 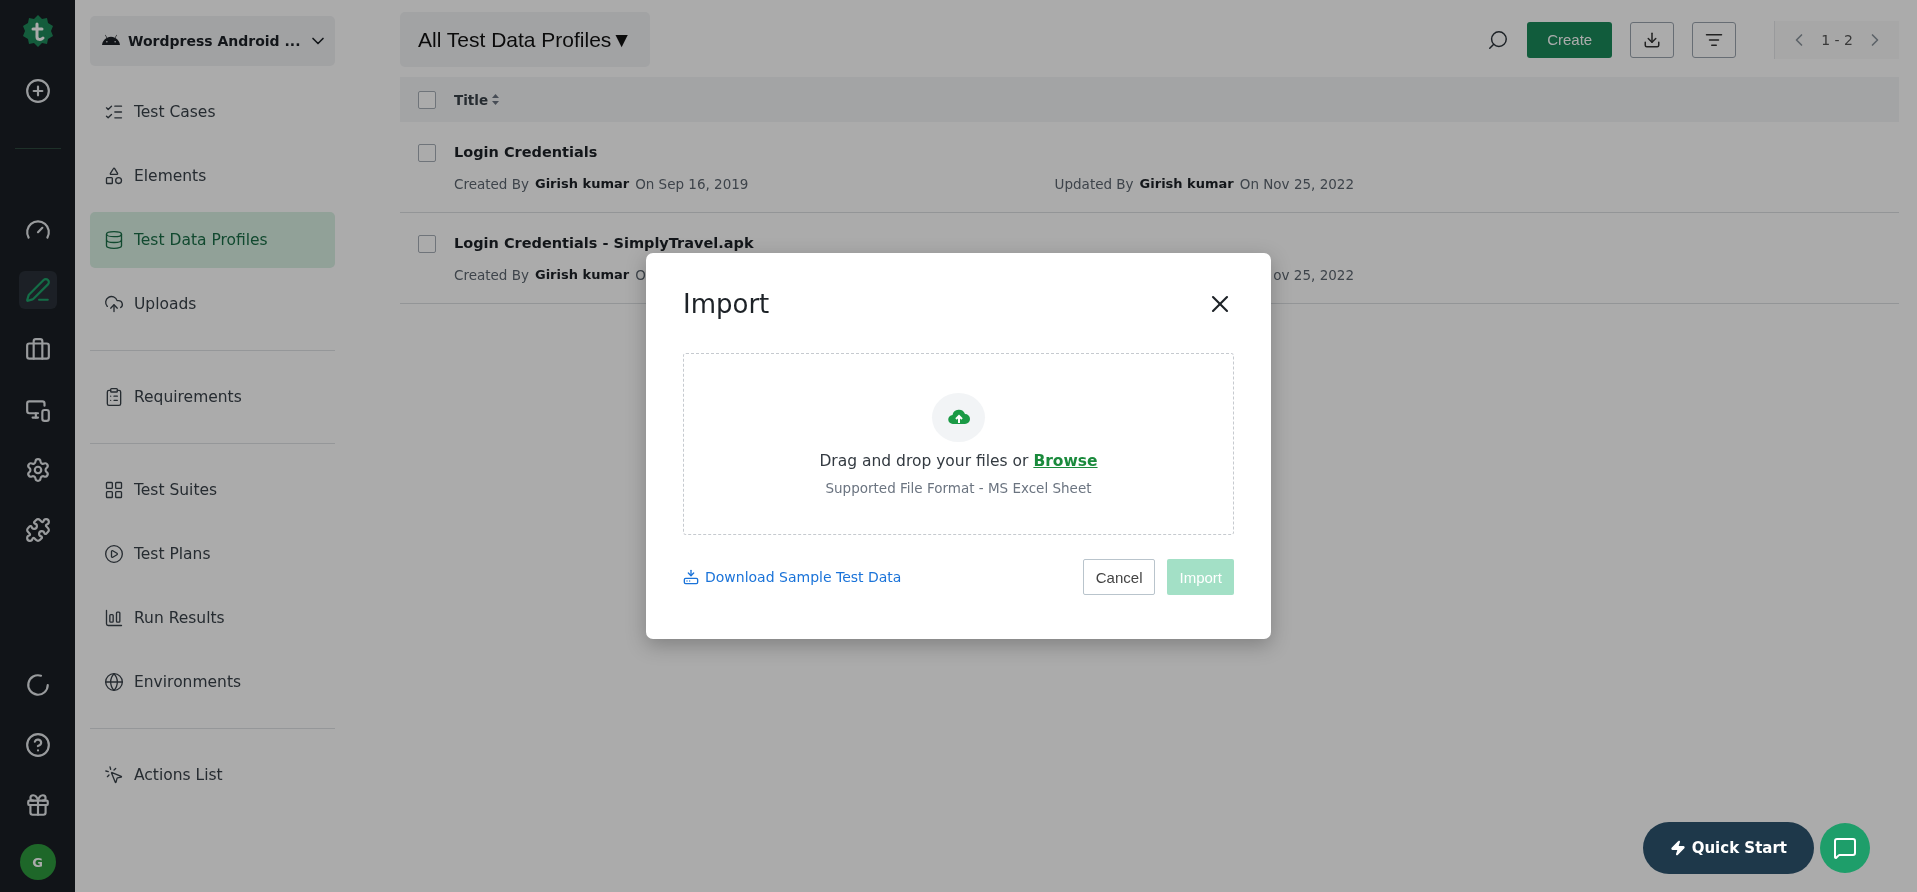 What do you see at coordinates (1167, 152) in the screenshot?
I see `profile-title: Login Credentials` at bounding box center [1167, 152].